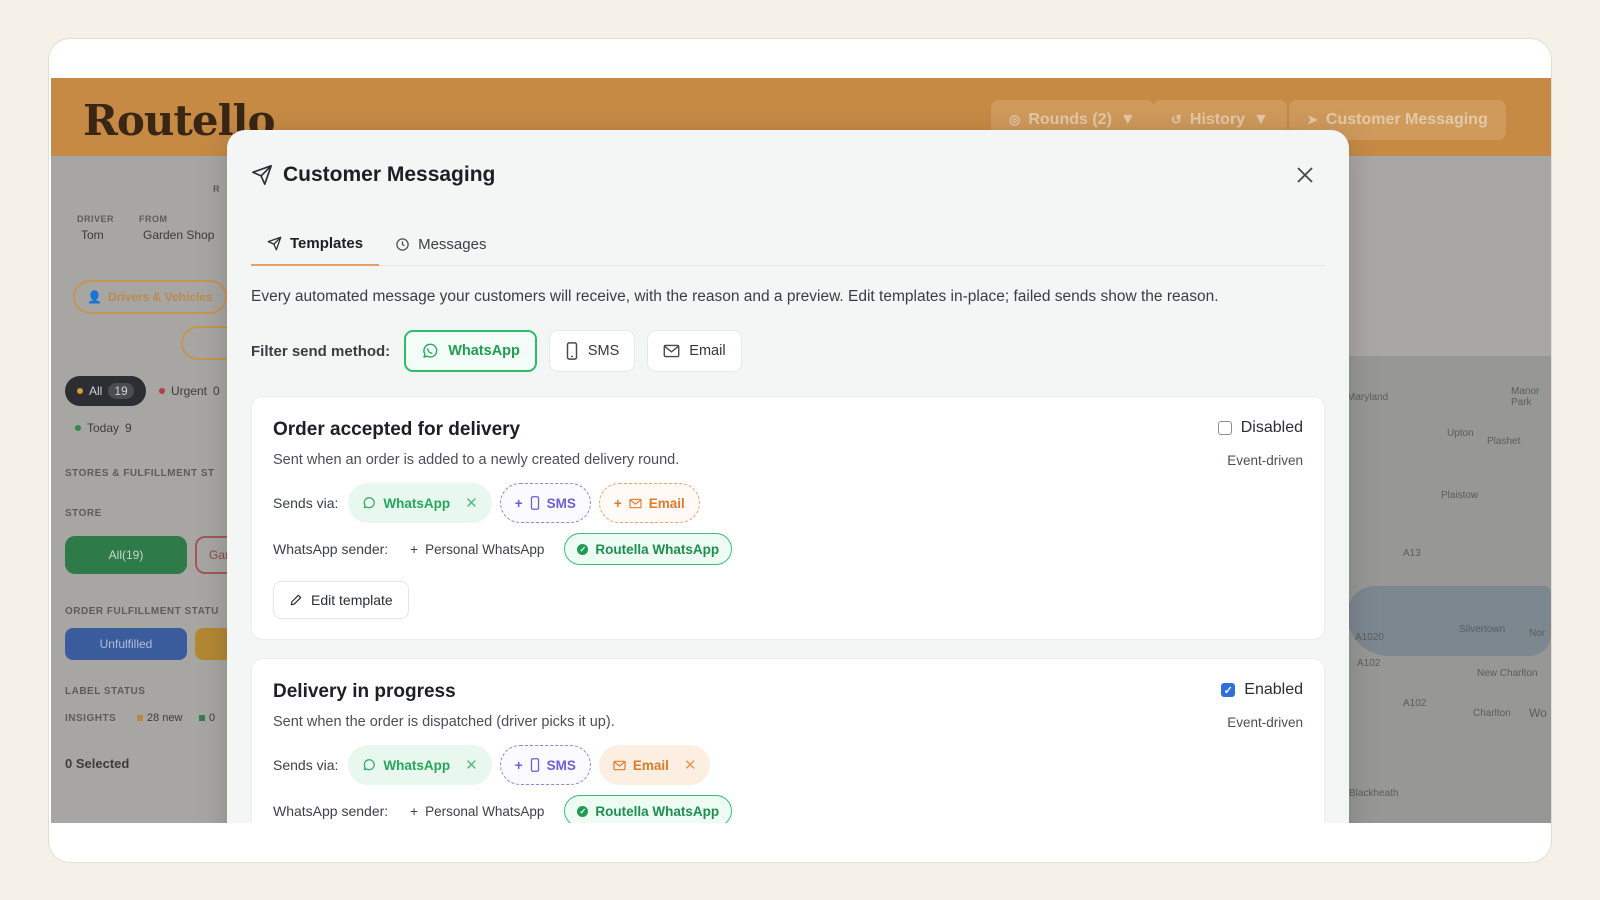 This screenshot has height=900, width=1600. What do you see at coordinates (650, 765) in the screenshot?
I see `channel-email-label: Email` at bounding box center [650, 765].